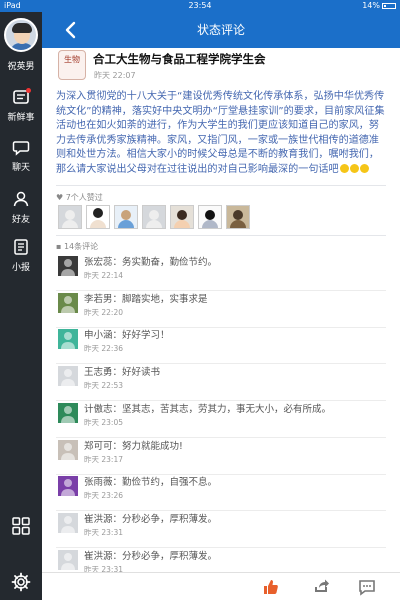 The height and width of the screenshot is (600, 400). What do you see at coordinates (21, 584) in the screenshot?
I see `gear-icon` at bounding box center [21, 584].